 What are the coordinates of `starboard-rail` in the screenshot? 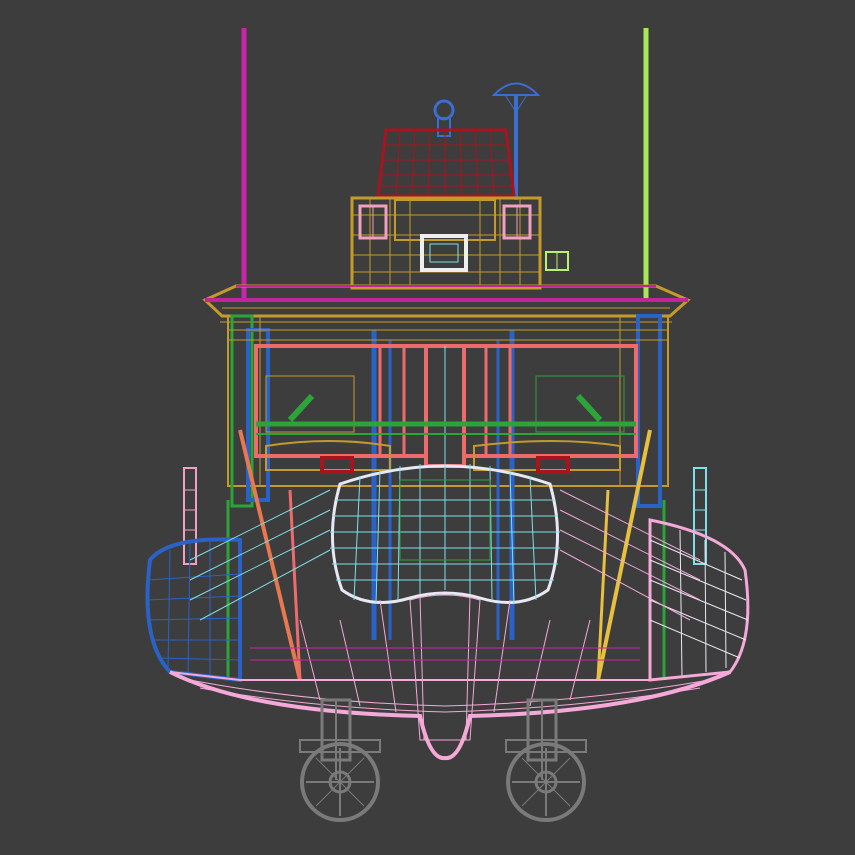 It's located at (630, 555).